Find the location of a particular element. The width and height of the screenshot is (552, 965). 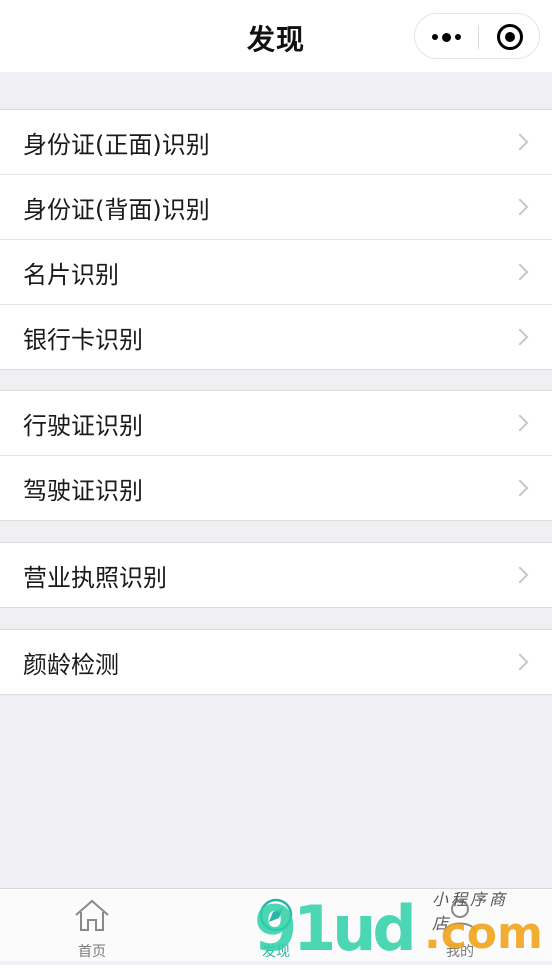

menu-item-label: 银行卡识别 is located at coordinates (83, 339).